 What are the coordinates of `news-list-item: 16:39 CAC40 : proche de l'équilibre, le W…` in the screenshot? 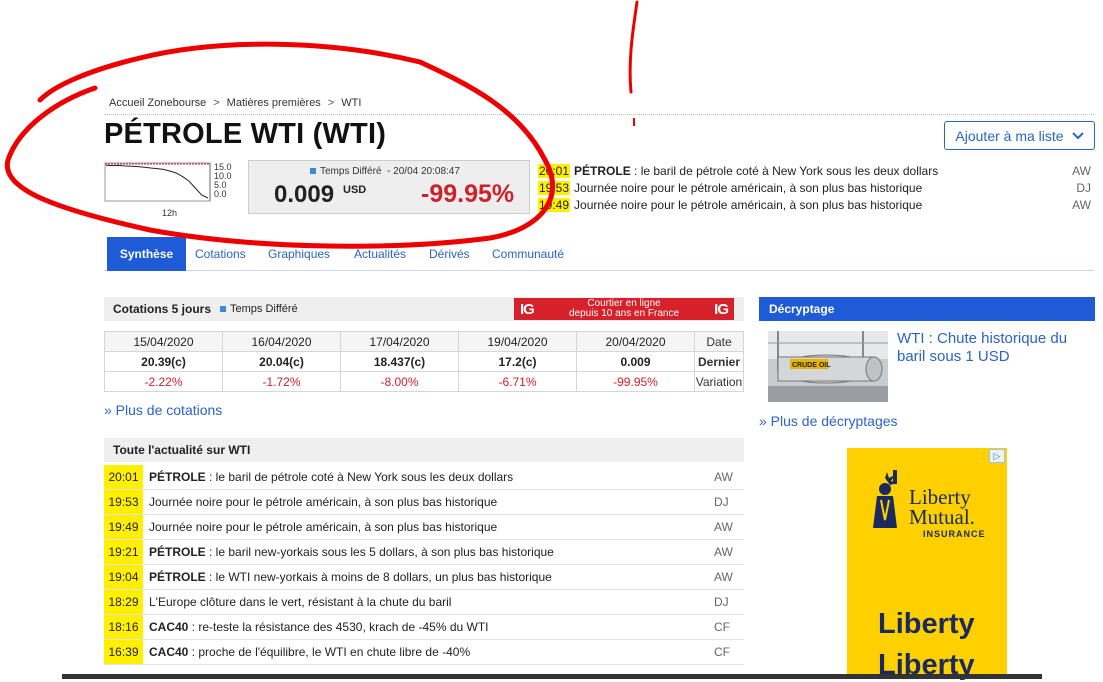 It's located at (424, 652).